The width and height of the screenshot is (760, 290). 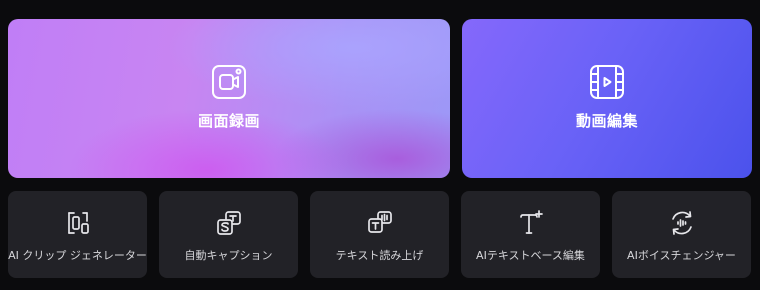 What do you see at coordinates (379, 234) in the screenshot?
I see `text-to-speech-card: テキスト読み上げ` at bounding box center [379, 234].